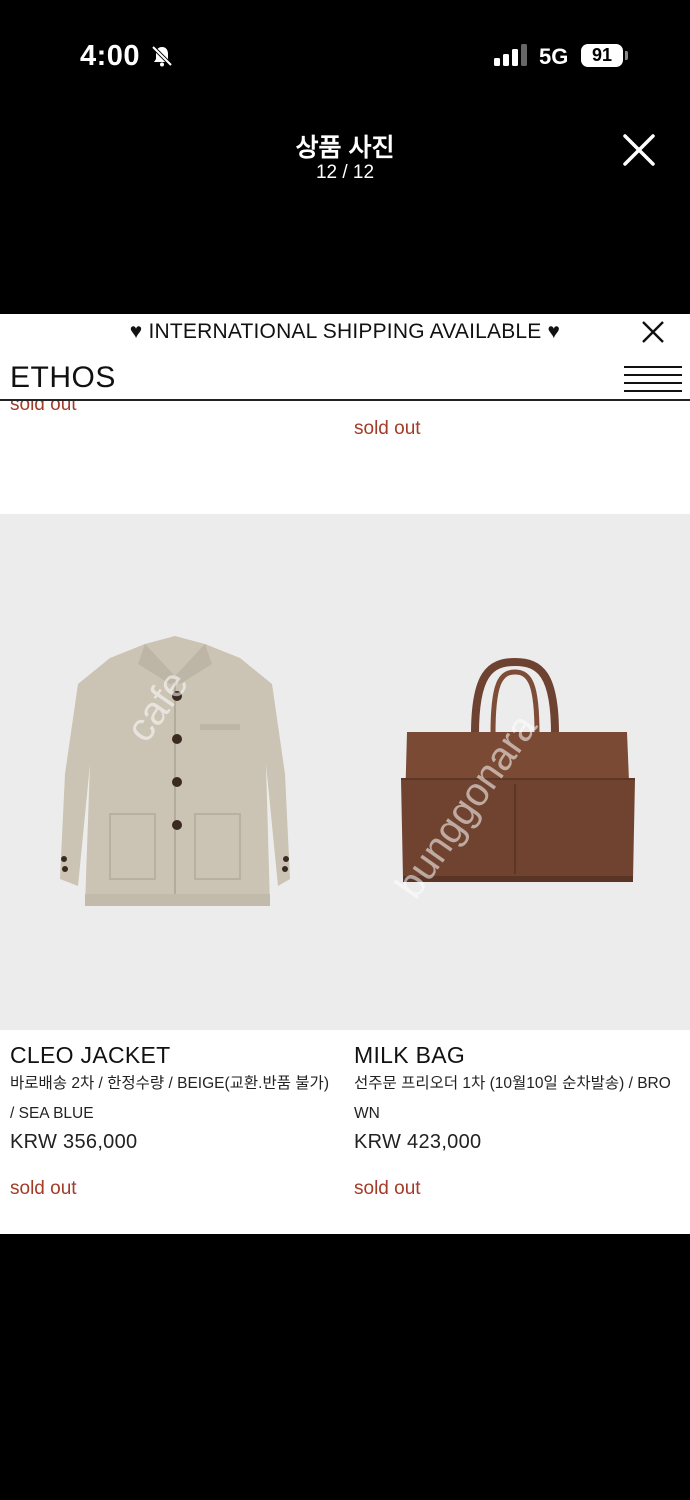  Describe the element at coordinates (626, 55) in the screenshot. I see `battery-tip` at that location.